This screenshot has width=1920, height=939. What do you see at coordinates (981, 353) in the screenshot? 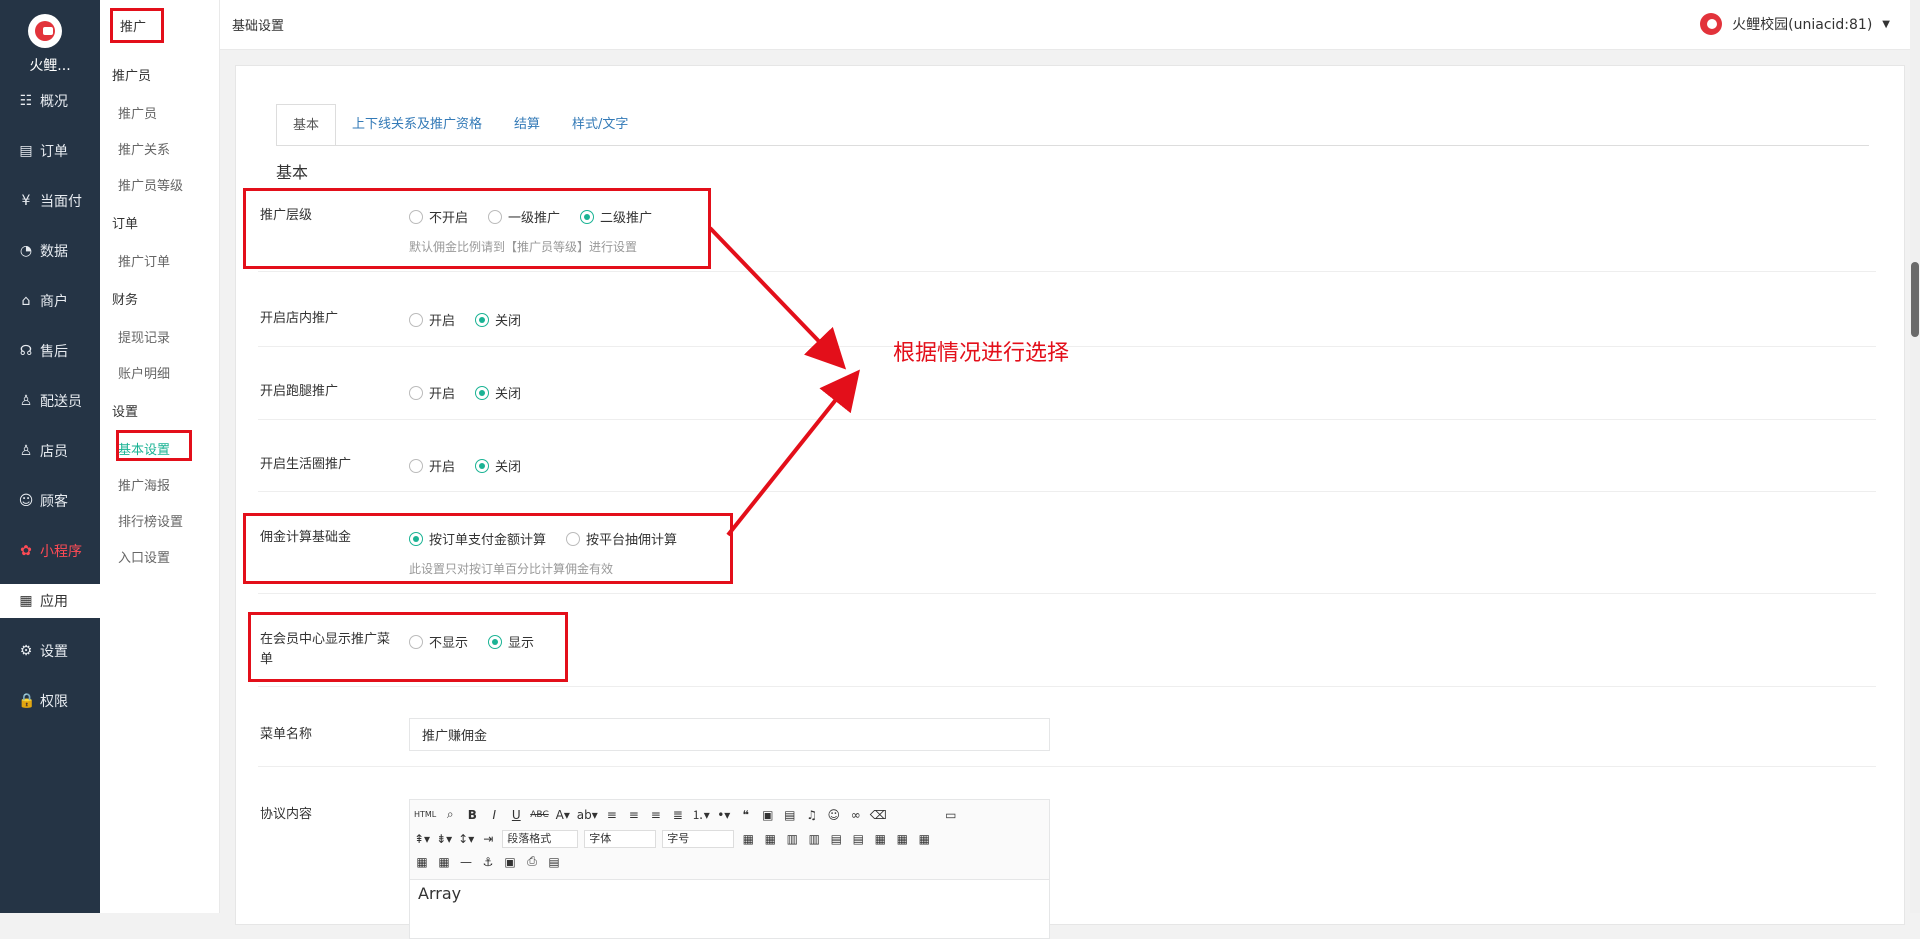
I see `annotation-text: 根据情况进行选择` at bounding box center [981, 353].